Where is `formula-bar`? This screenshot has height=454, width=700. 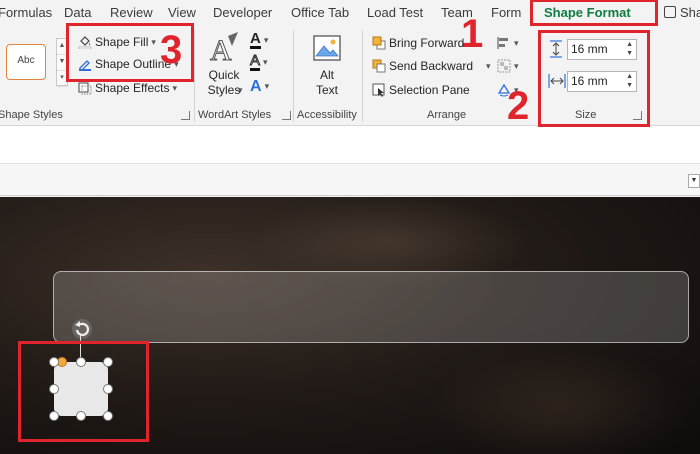
formula-bar is located at coordinates (350, 145).